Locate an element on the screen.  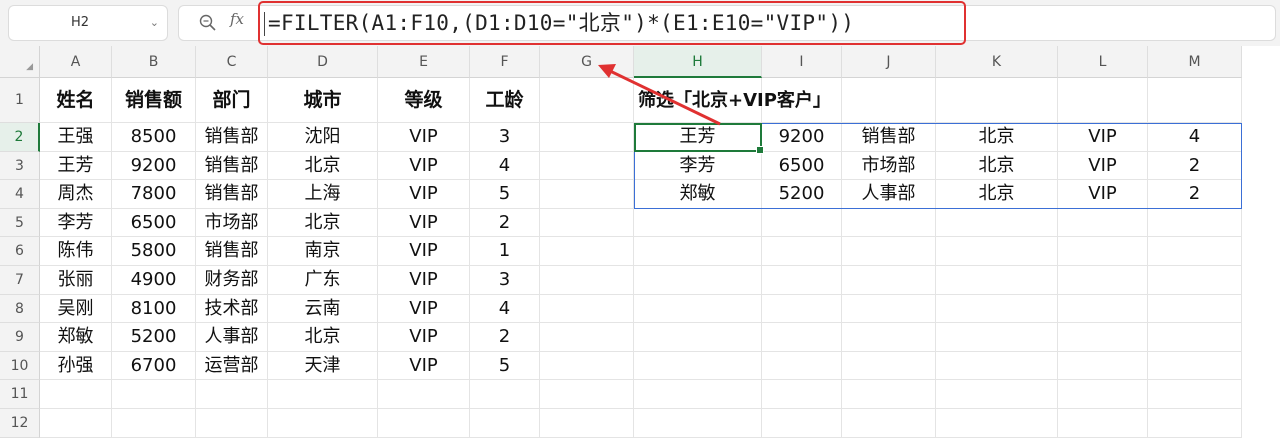
result-cell: 北京 is located at coordinates (997, 166).